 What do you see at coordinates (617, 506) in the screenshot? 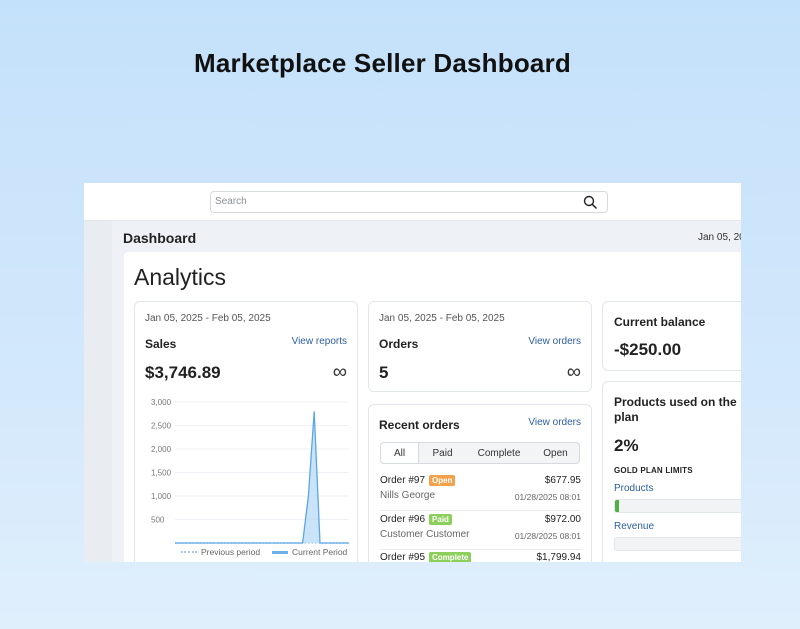
I see `products-progress-fill` at bounding box center [617, 506].